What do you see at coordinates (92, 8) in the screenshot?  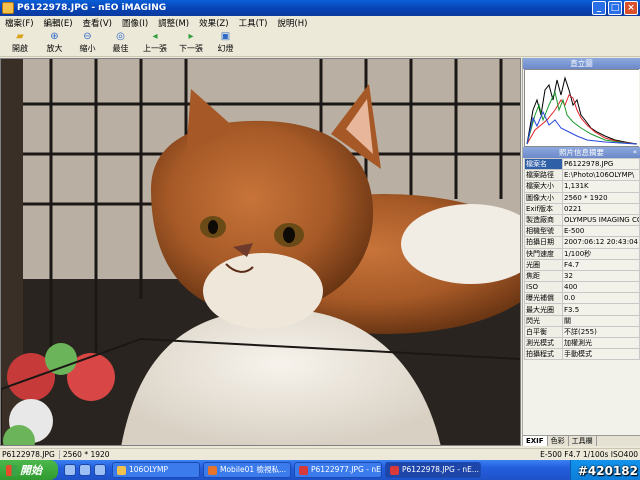 I see `window-title: P6122978.JPG - nEO iMAGING` at bounding box center [92, 8].